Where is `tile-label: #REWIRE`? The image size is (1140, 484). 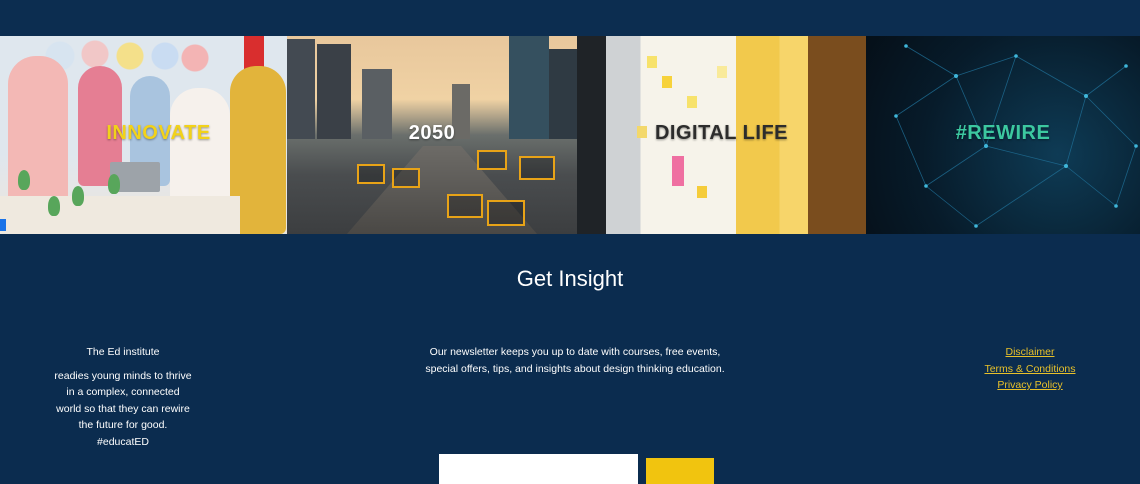 tile-label: #REWIRE is located at coordinates (1003, 133).